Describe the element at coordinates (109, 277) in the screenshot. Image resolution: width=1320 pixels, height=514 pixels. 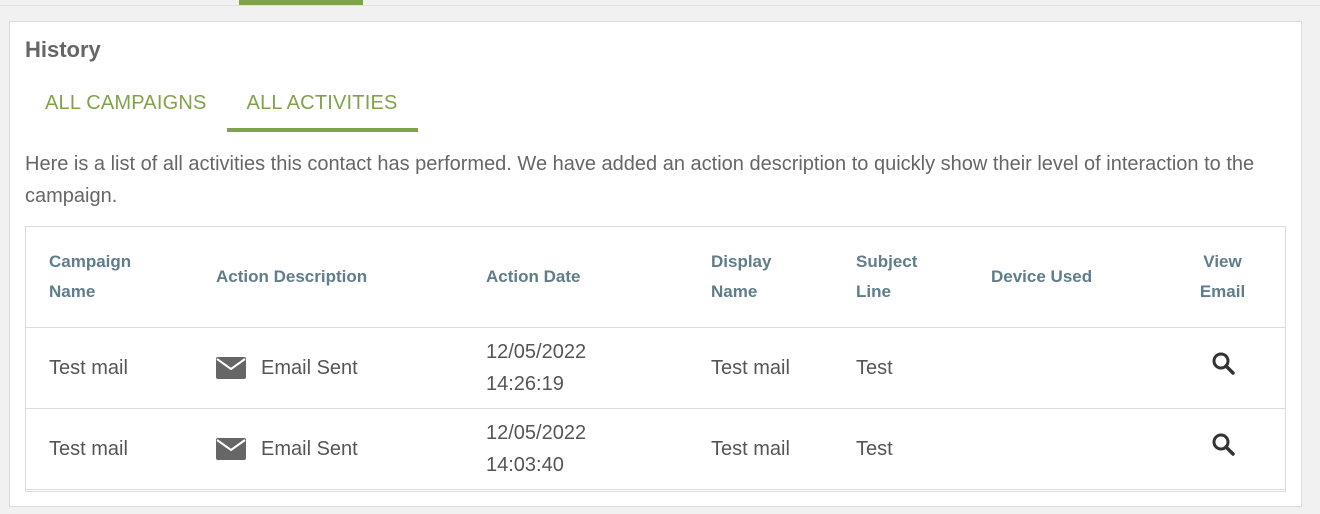
I see `header-campaign-name: Campaign Name` at that location.